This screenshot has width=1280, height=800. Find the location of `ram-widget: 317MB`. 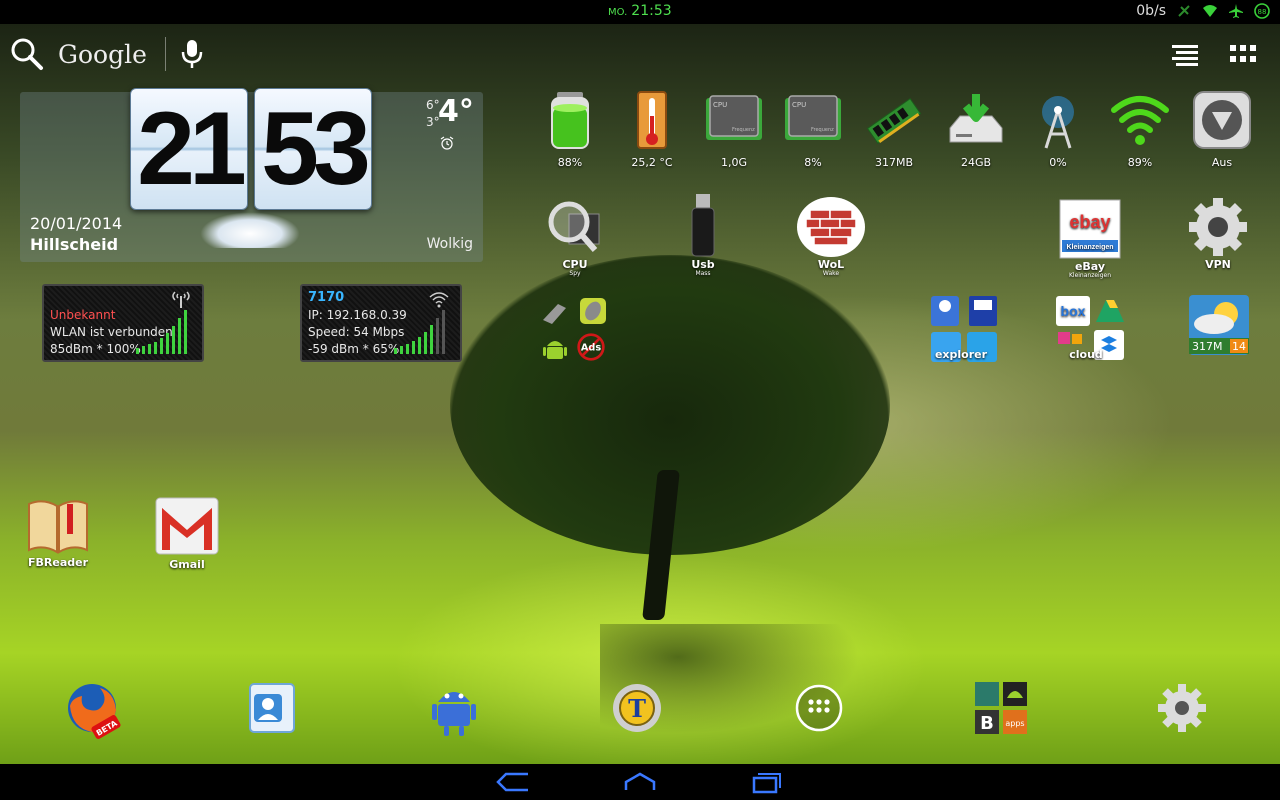

ram-widget: 317MB is located at coordinates (894, 129).